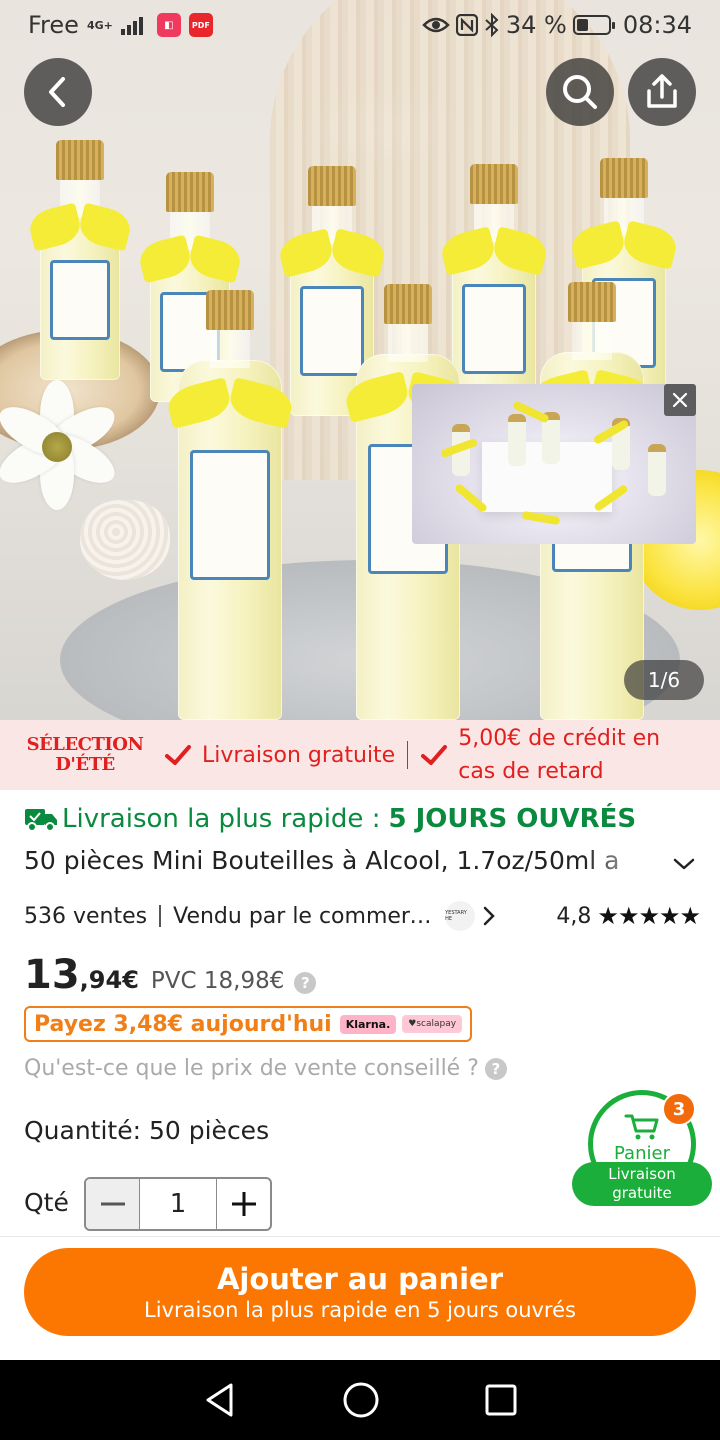  What do you see at coordinates (574, 916) in the screenshot?
I see `rating-value: 4,8` at bounding box center [574, 916].